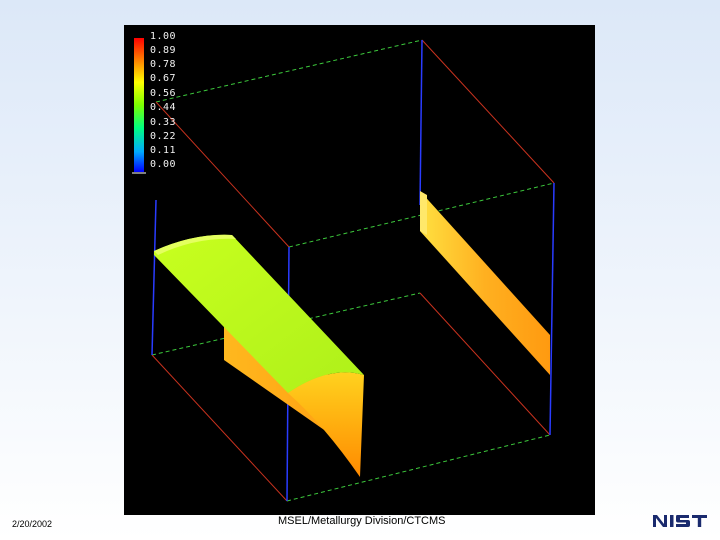 Image resolution: width=720 pixels, height=540 pixels. What do you see at coordinates (163, 64) in the screenshot?
I see `legend-label: 0.78` at bounding box center [163, 64].